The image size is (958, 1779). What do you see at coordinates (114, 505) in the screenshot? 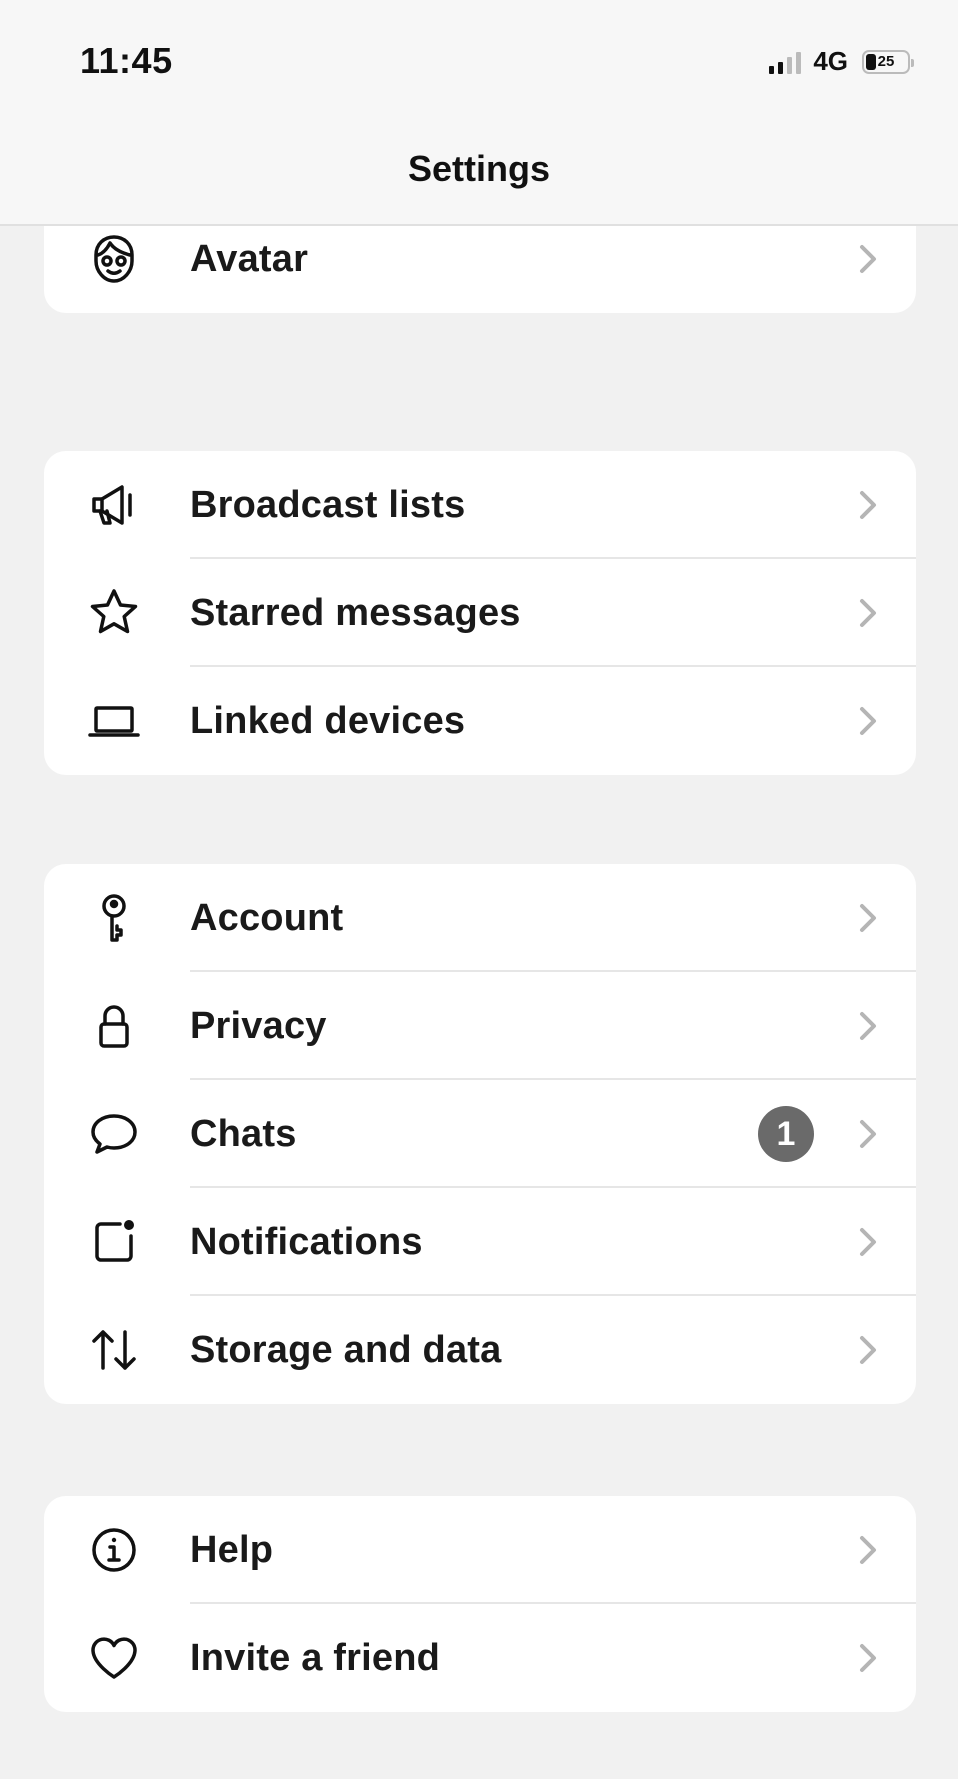
I see `megaphone-icon` at bounding box center [114, 505].